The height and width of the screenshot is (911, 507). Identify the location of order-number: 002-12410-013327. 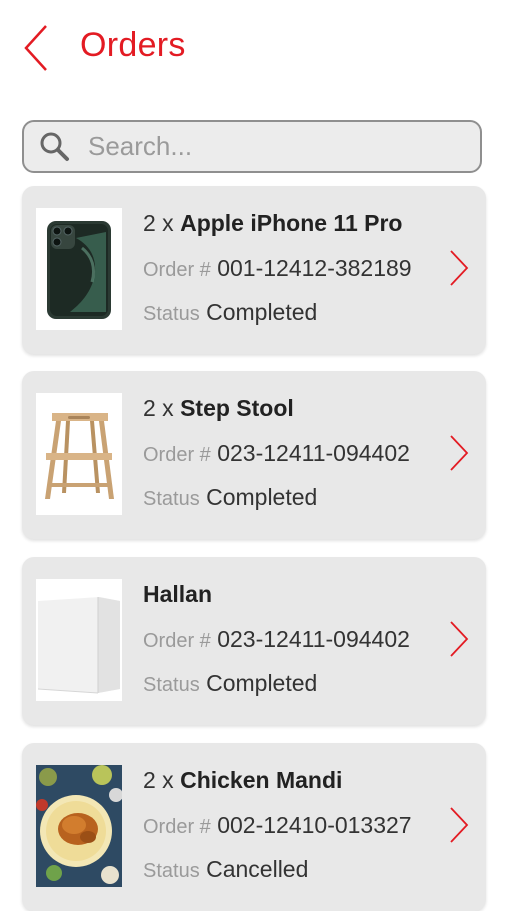
(314, 825).